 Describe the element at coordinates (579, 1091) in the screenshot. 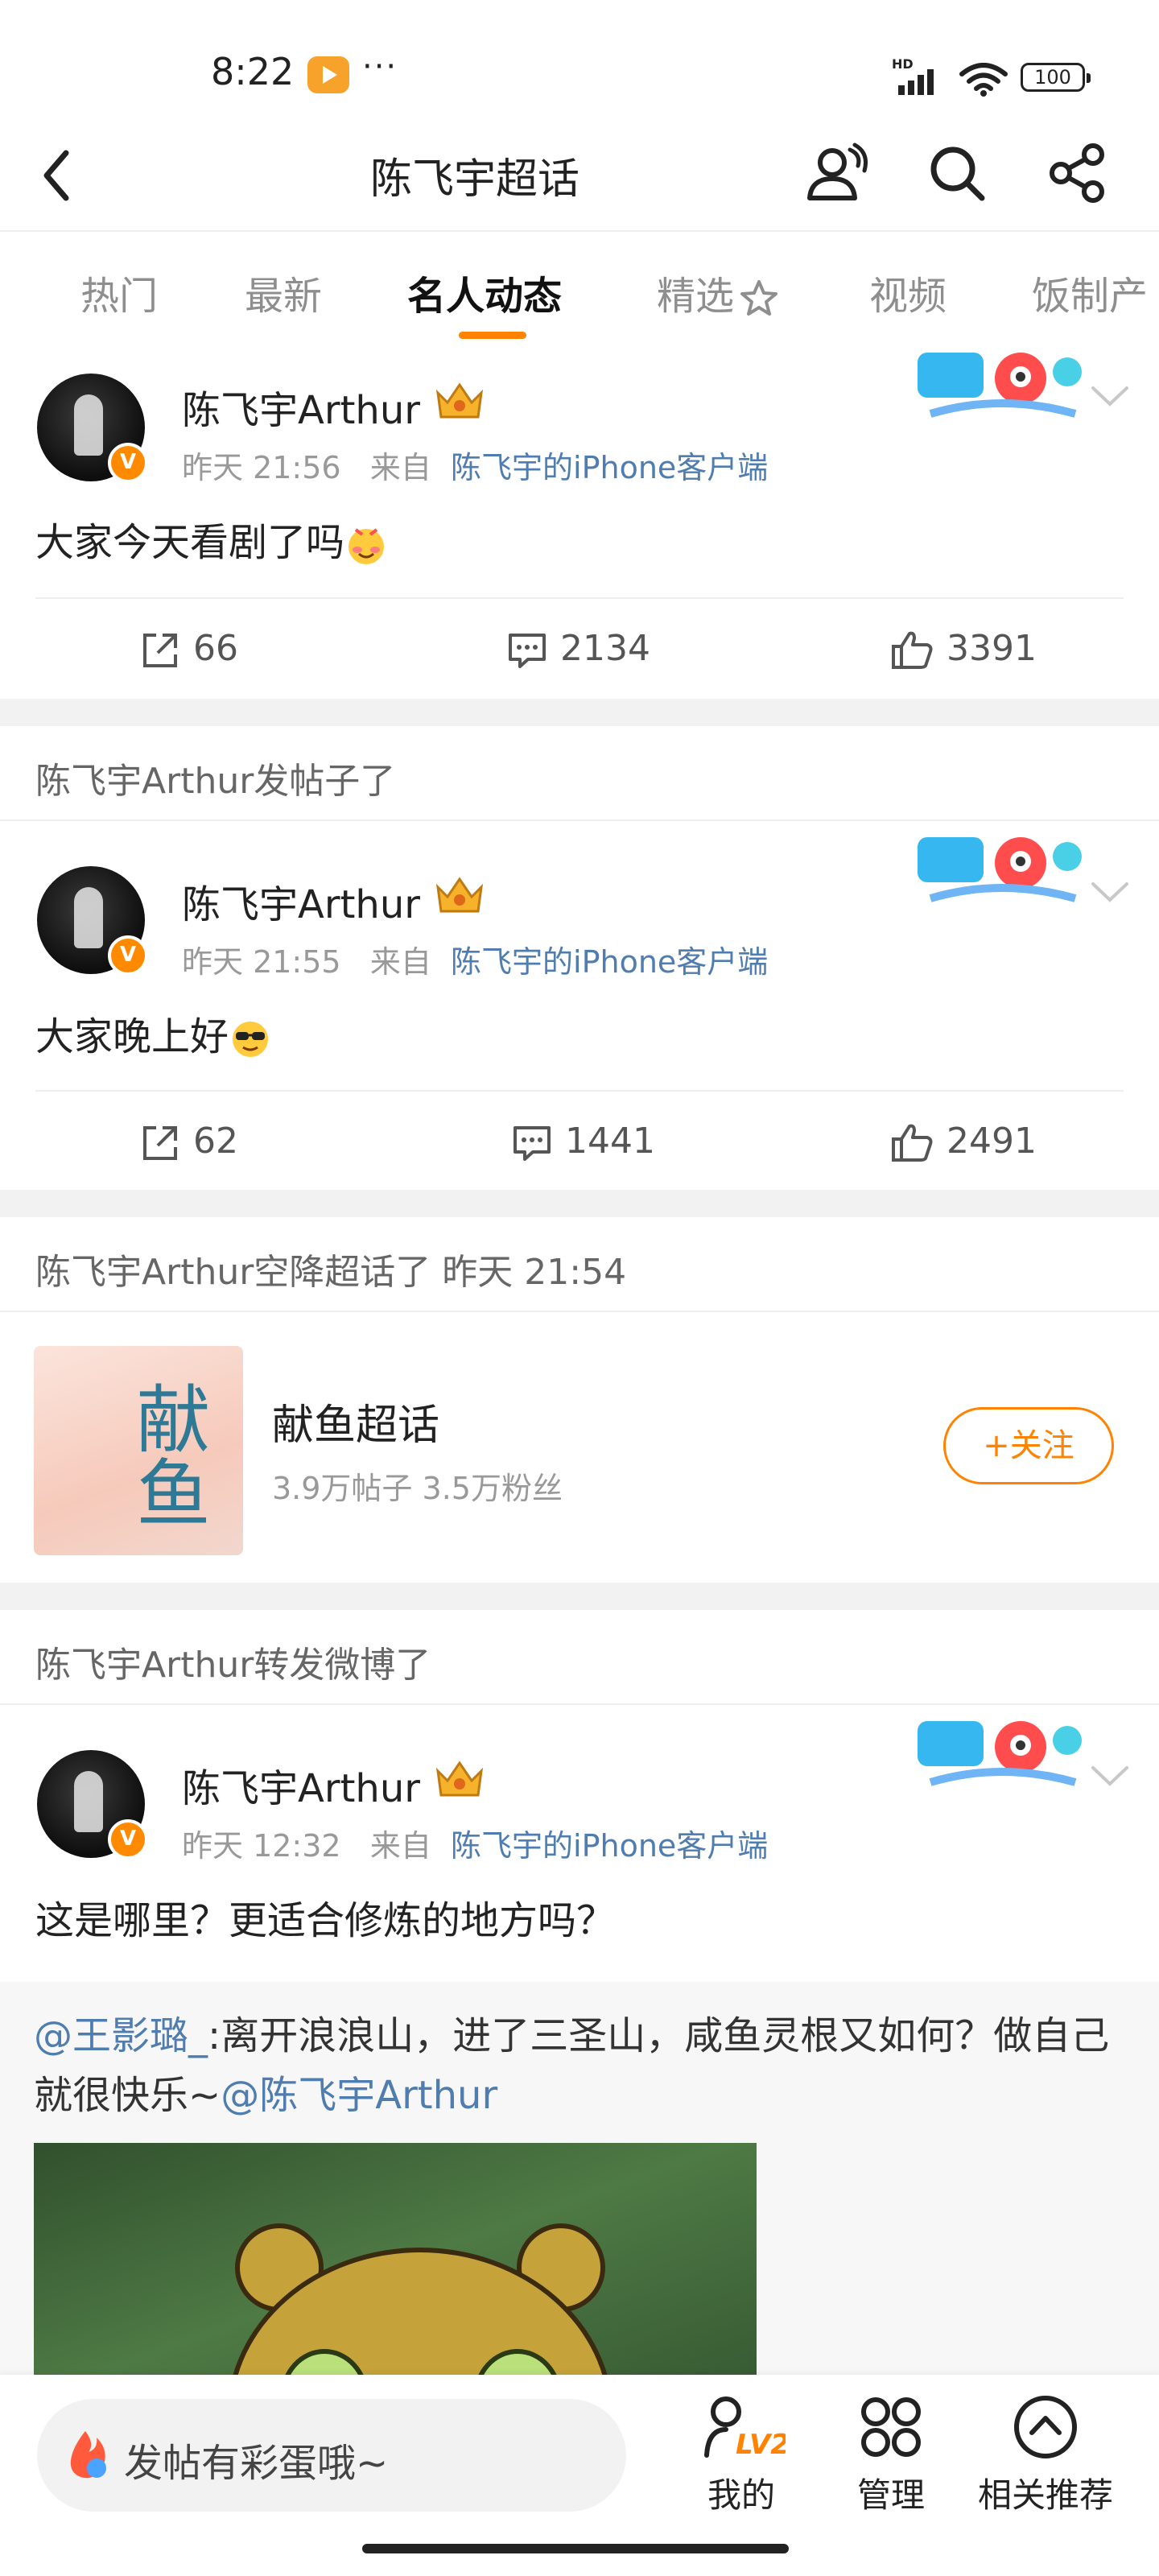

I see `actions-divider` at that location.